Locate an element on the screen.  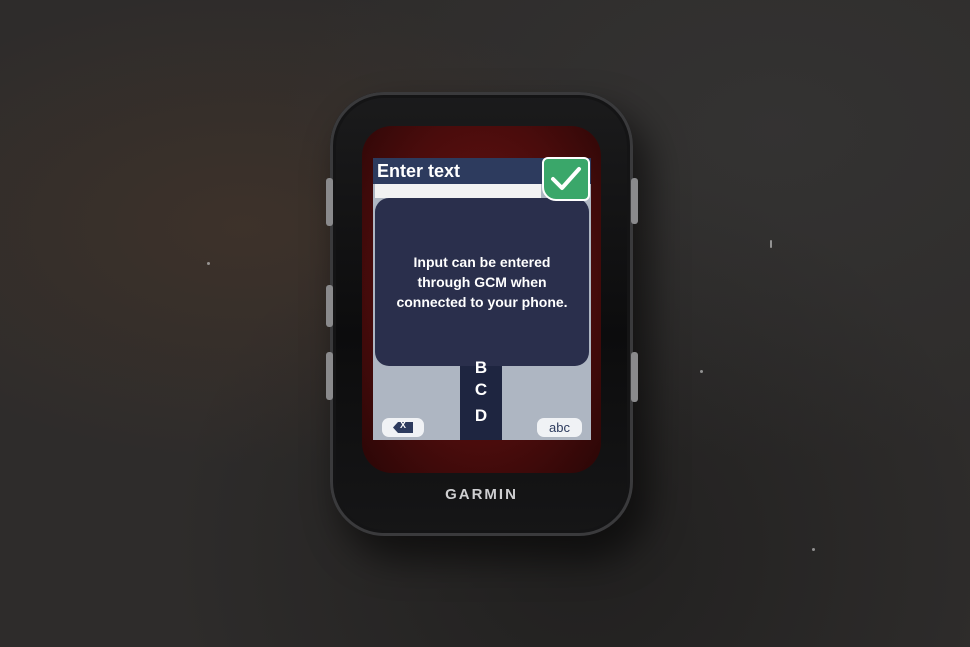
dialog-message-line: through GCM when is located at coordinates (482, 282).